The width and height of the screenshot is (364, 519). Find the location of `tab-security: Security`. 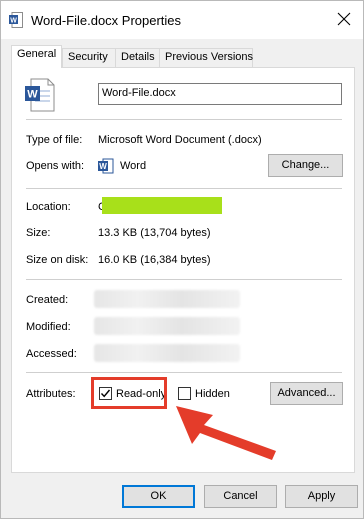

tab-security: Security is located at coordinates (89, 57).